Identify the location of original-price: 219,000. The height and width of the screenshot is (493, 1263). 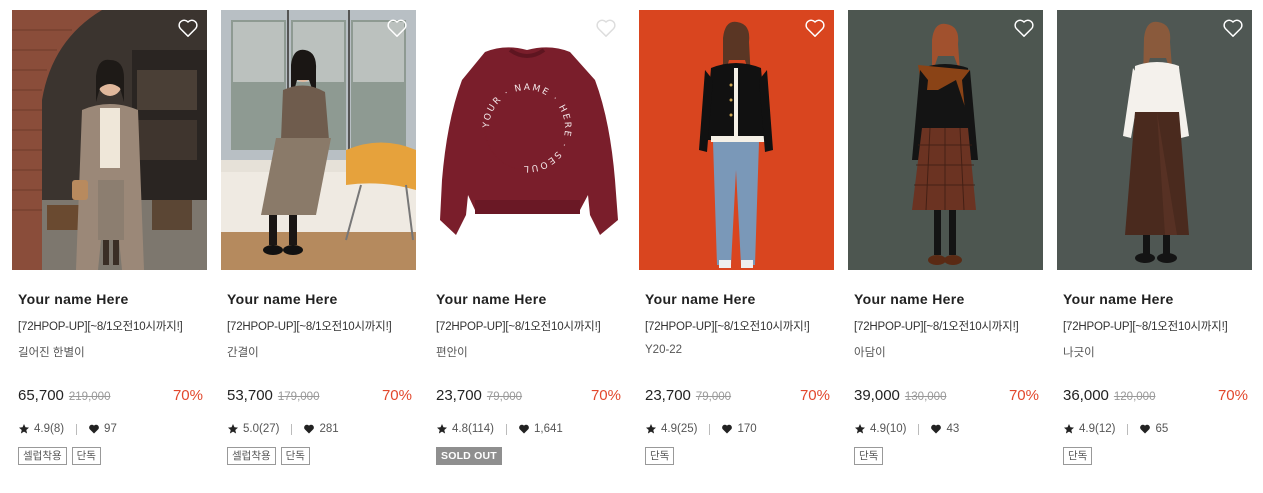
(89, 397).